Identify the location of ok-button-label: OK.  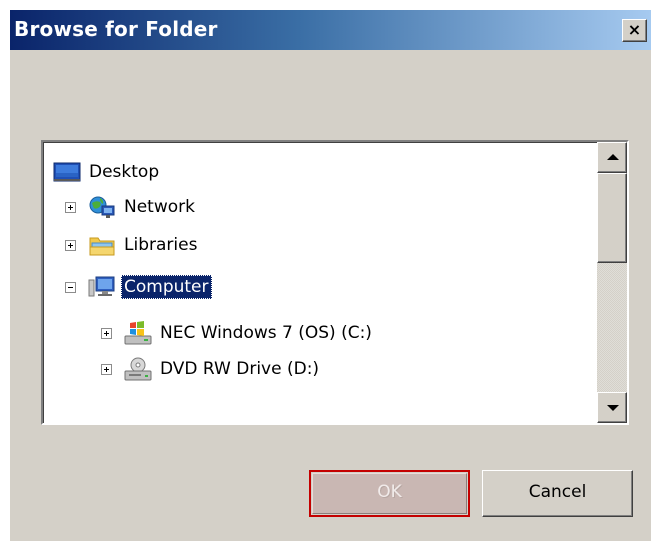
(389, 493).